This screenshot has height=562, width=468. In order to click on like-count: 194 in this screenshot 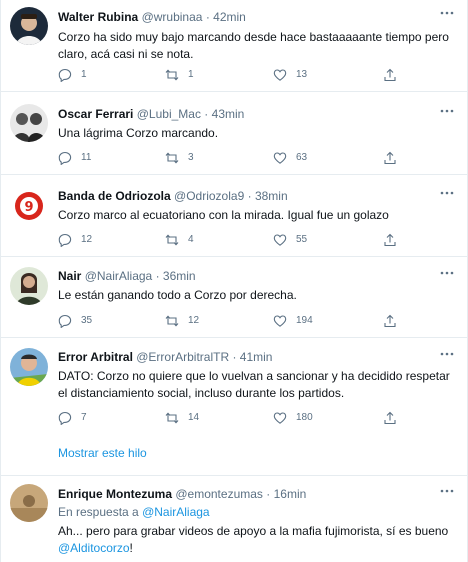, I will do `click(304, 320)`.